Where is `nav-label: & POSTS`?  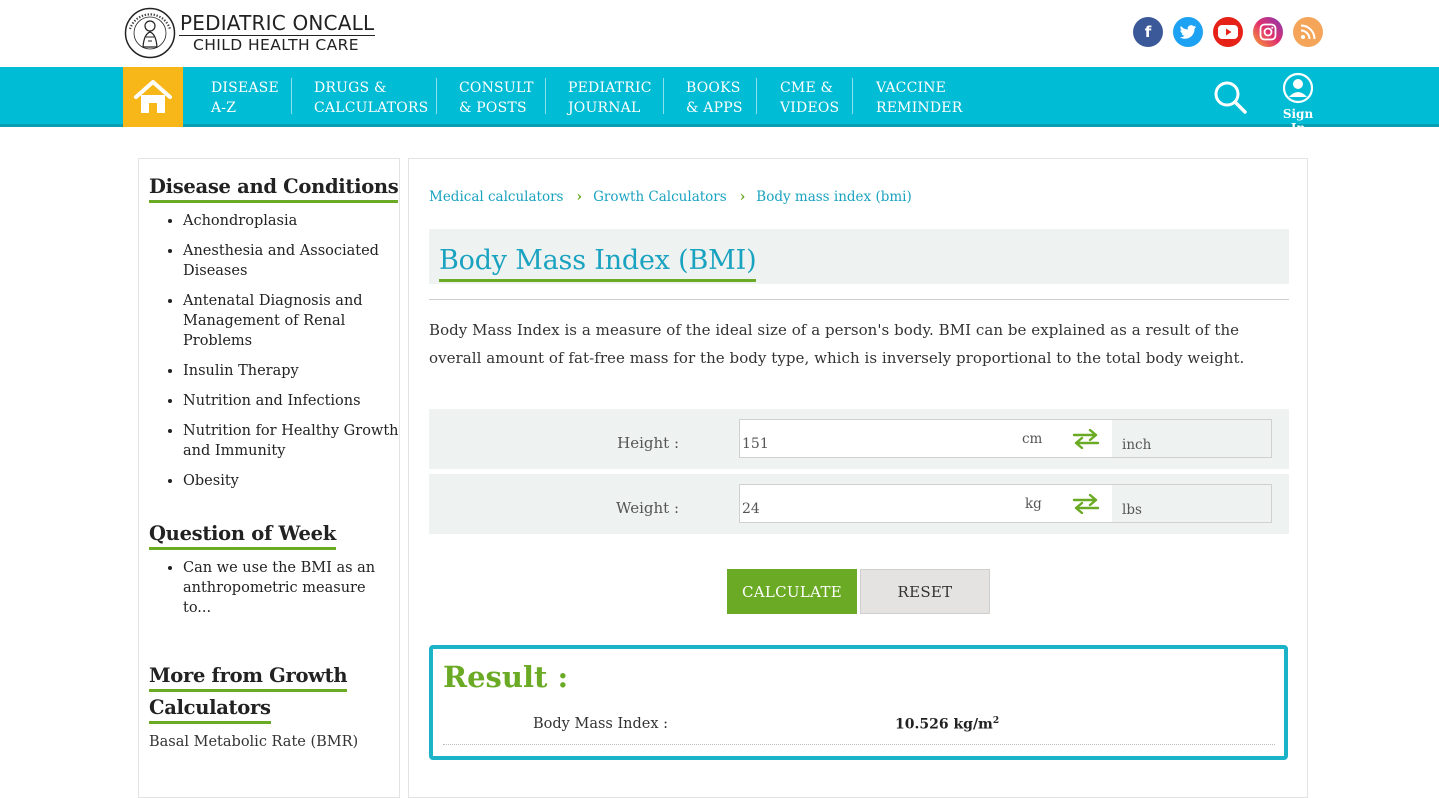
nav-label: & POSTS is located at coordinates (493, 108).